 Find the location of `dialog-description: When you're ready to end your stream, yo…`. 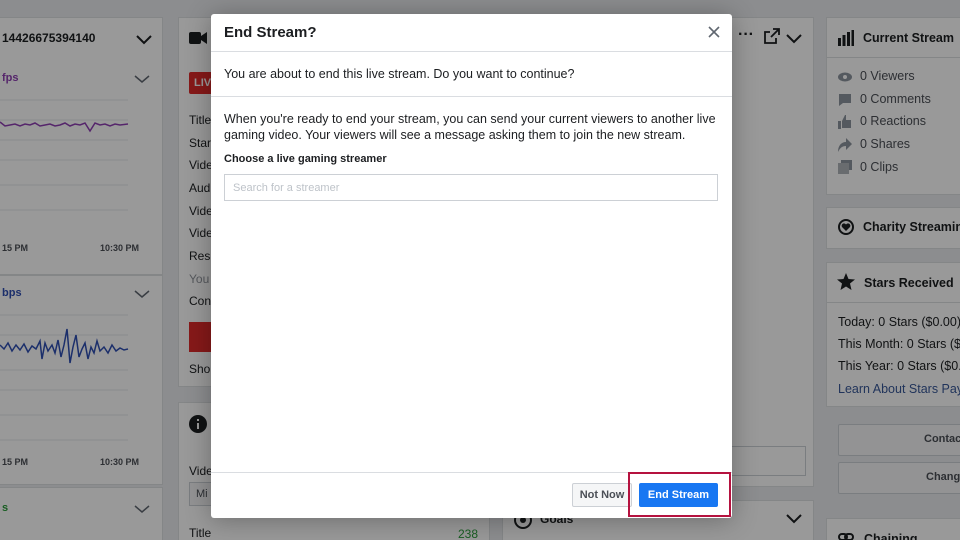

dialog-description: When you're ready to end your stream, yo… is located at coordinates (470, 127).